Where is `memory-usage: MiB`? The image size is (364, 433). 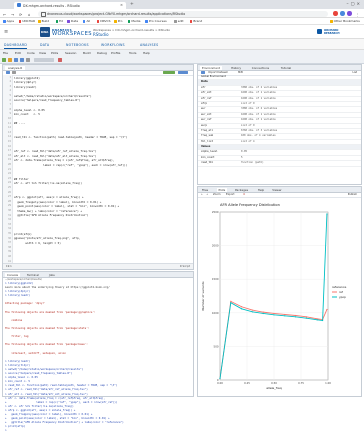 memory-usage: MiB is located at coordinates (240, 72).